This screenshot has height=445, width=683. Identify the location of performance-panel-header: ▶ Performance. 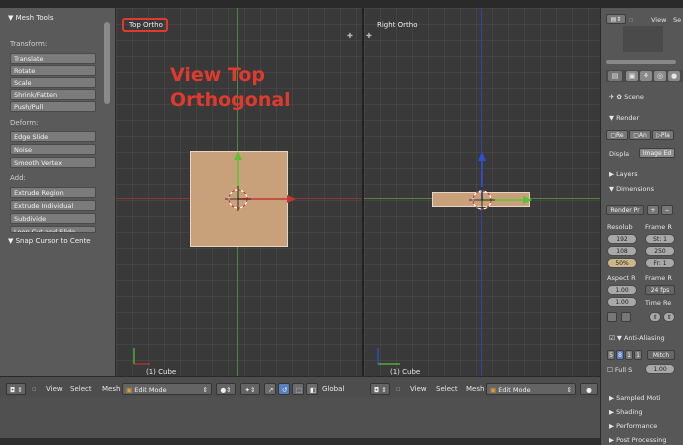
(633, 426).